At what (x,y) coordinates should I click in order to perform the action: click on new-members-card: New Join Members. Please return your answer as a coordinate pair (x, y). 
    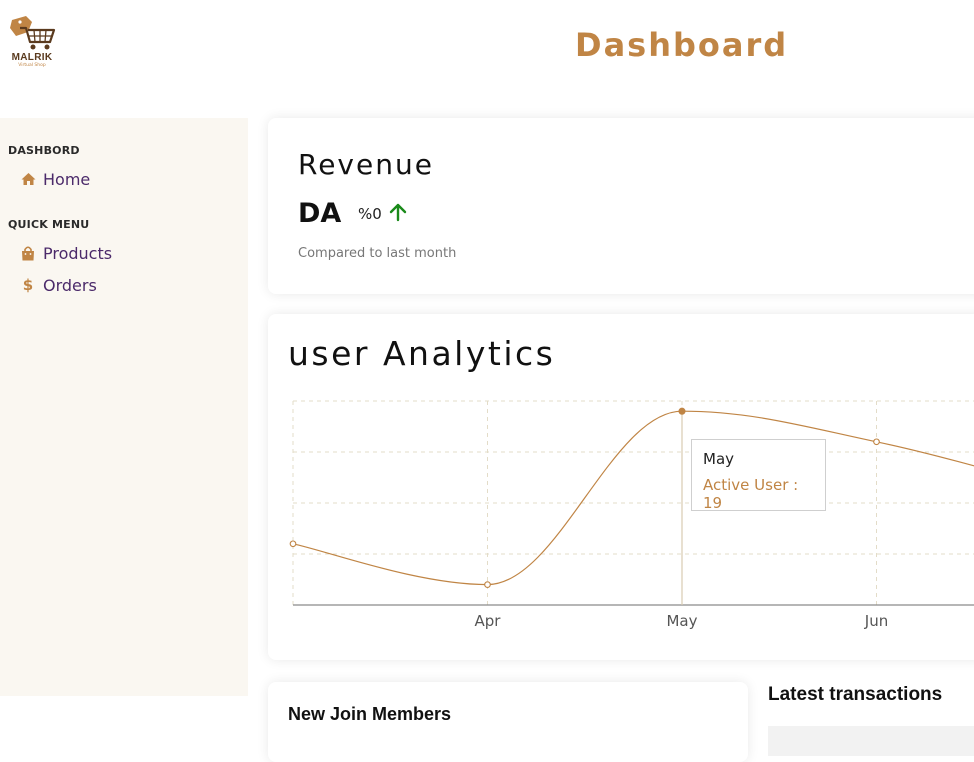
    Looking at the image, I should click on (508, 722).